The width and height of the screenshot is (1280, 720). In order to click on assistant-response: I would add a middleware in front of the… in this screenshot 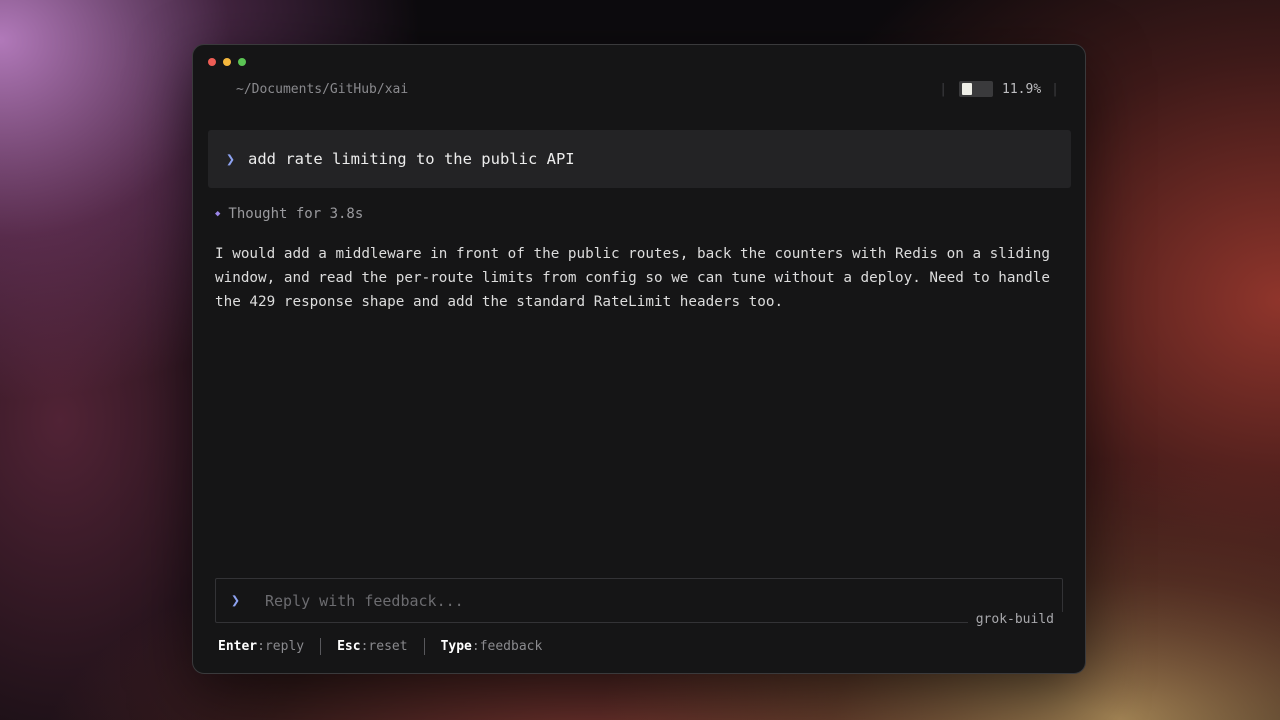, I will do `click(632, 278)`.